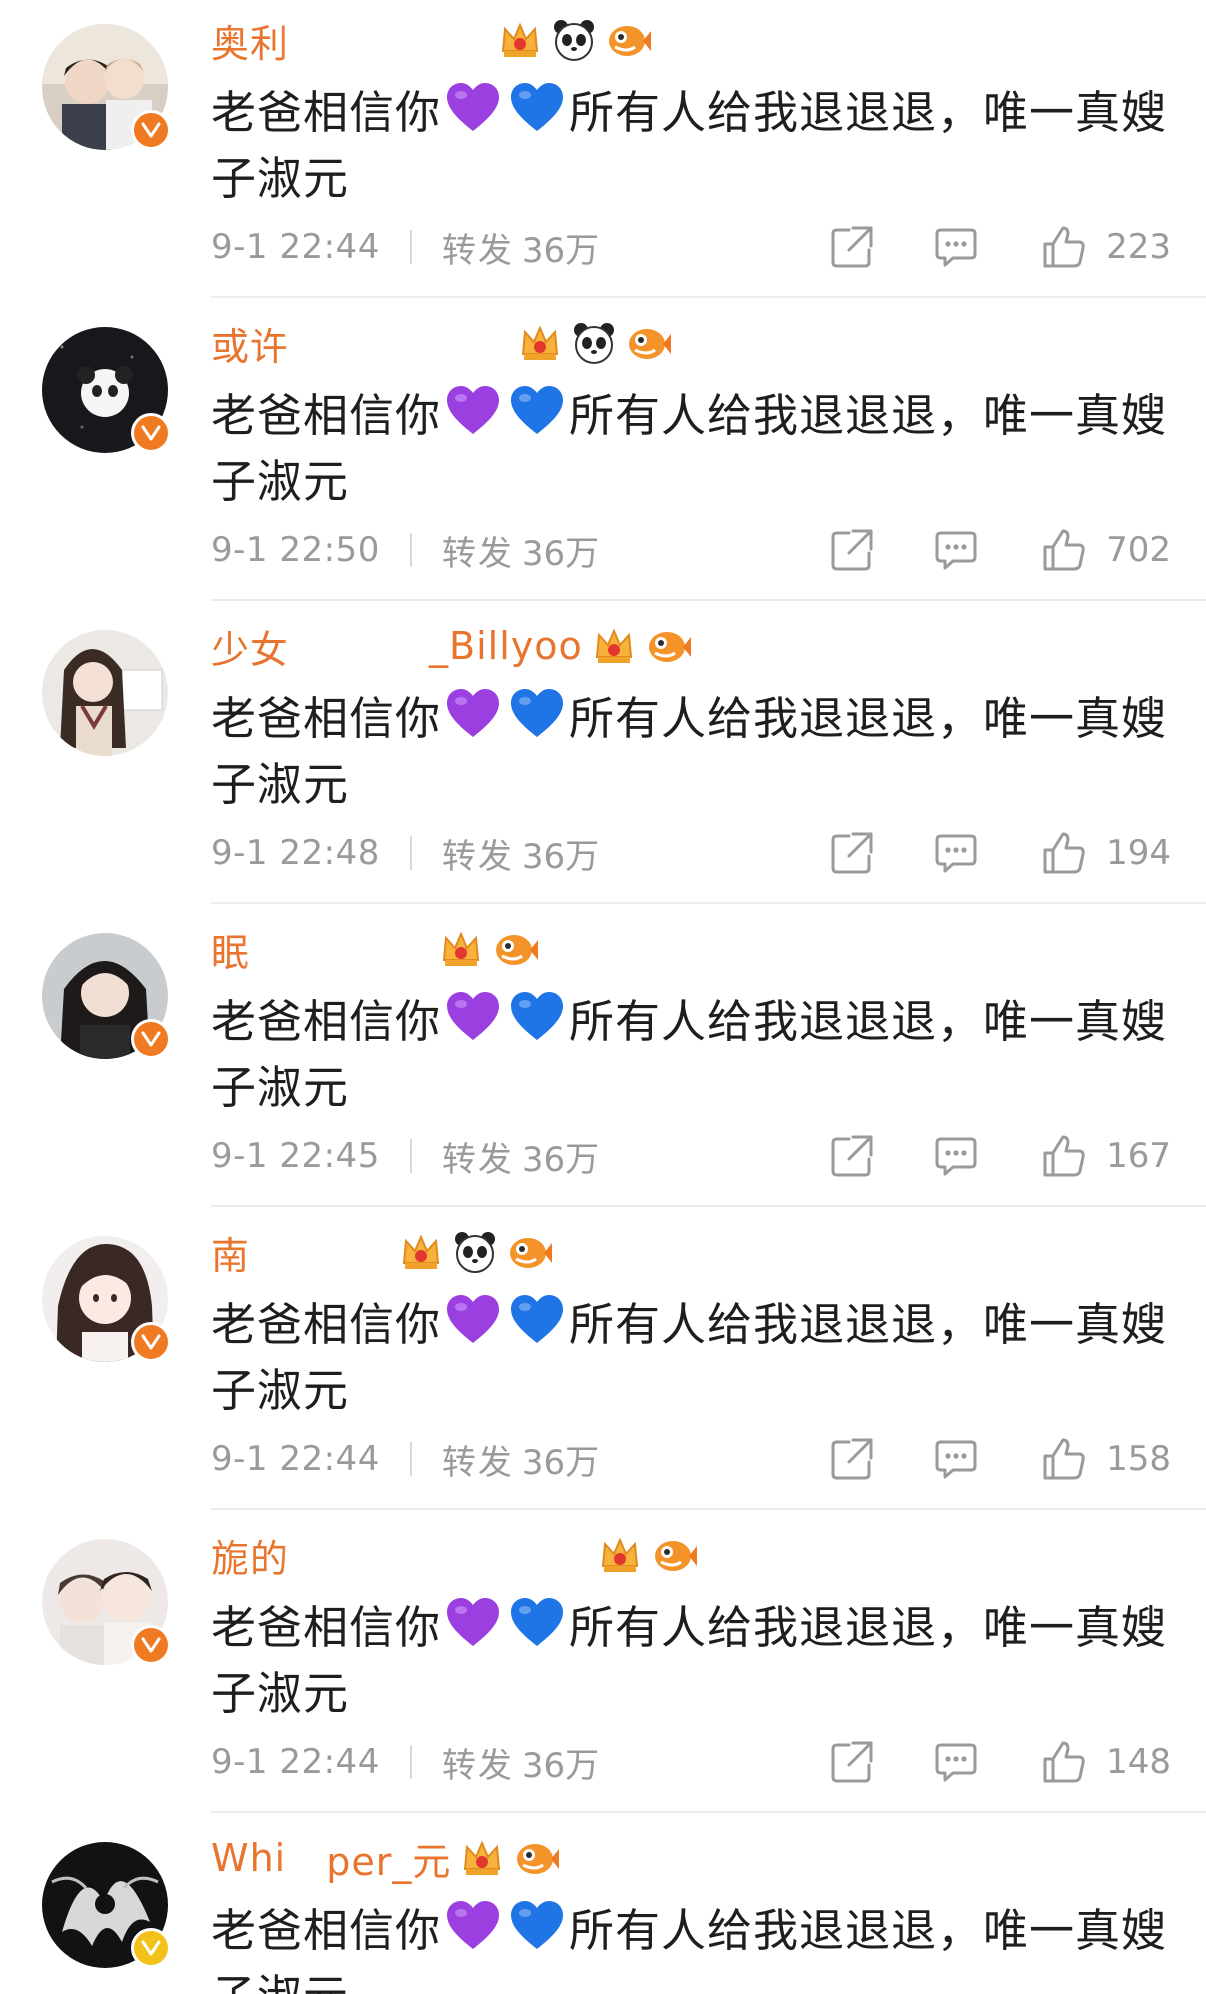 This screenshot has height=1994, width=1206. I want to click on username: 奥利, so click(250, 40).